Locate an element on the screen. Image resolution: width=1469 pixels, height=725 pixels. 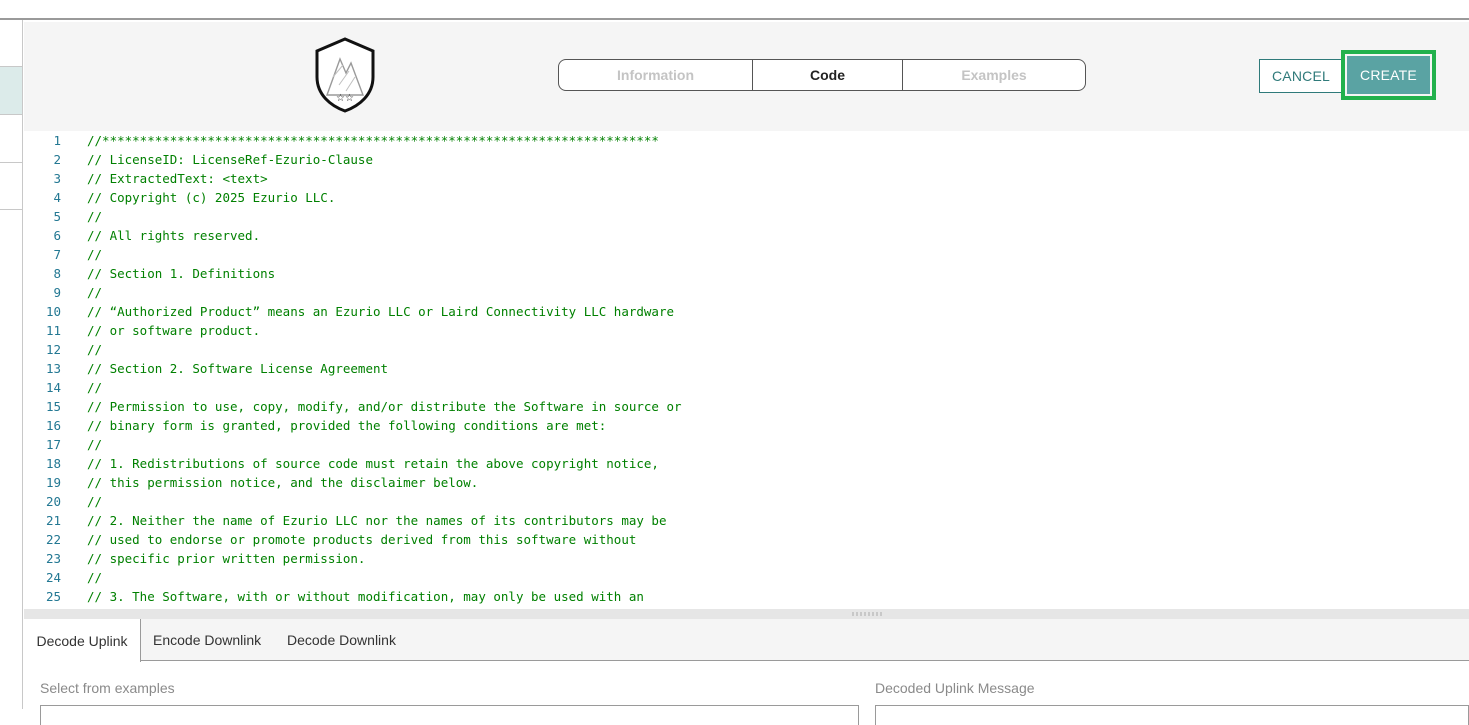
line-number: 1 is located at coordinates (57, 140).